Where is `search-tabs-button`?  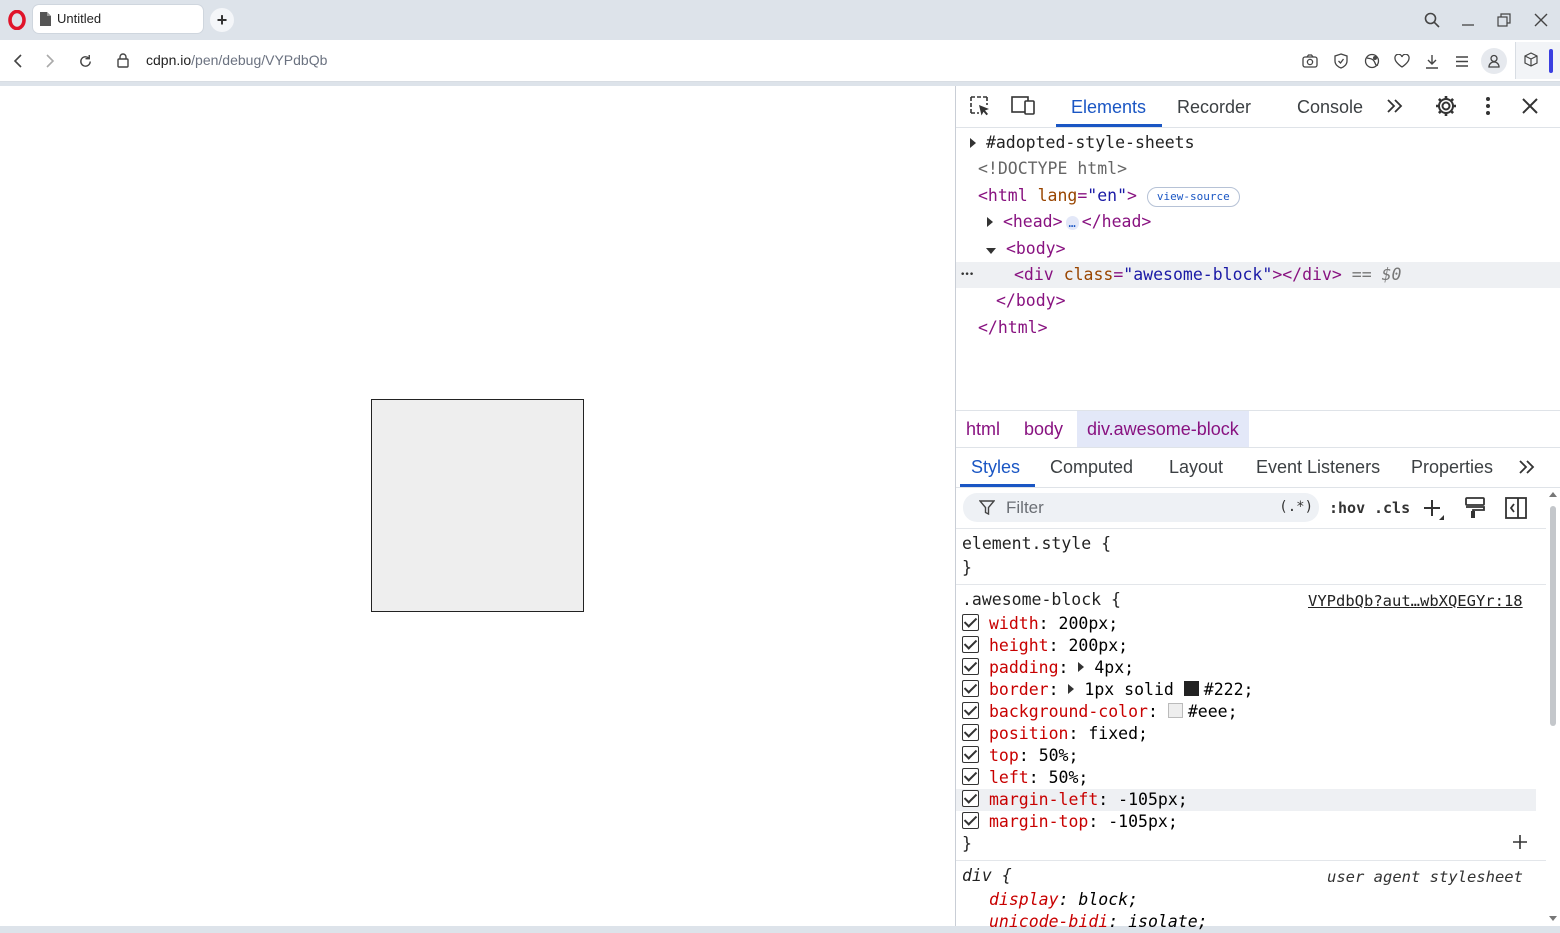
search-tabs-button is located at coordinates (1432, 20).